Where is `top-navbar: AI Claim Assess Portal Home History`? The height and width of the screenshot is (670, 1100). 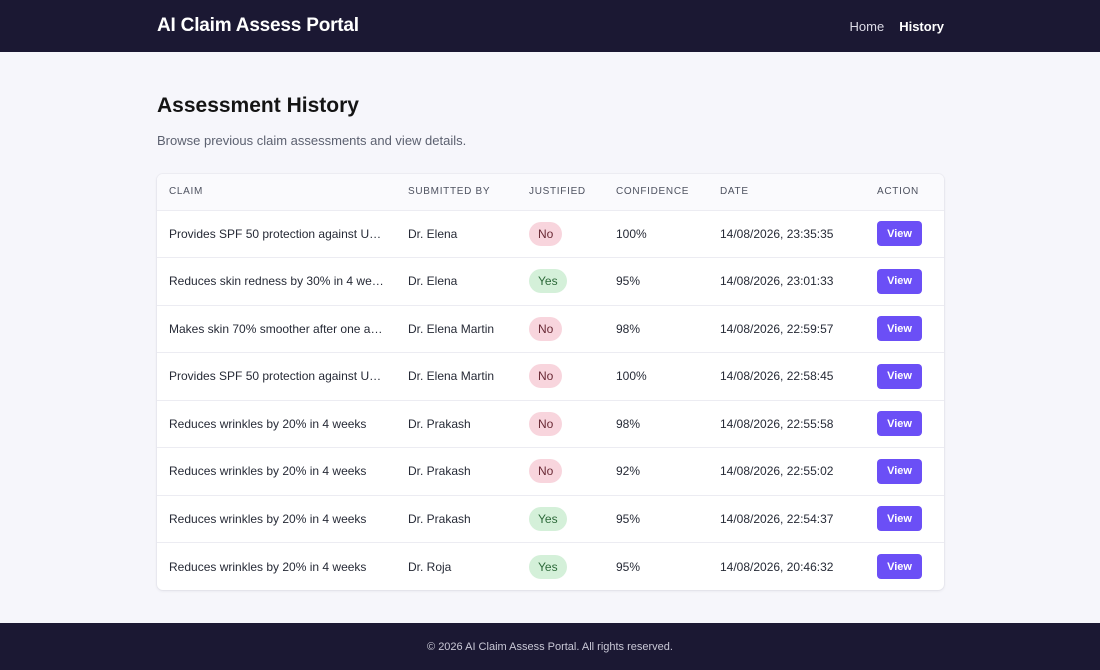 top-navbar: AI Claim Assess Portal Home History is located at coordinates (550, 26).